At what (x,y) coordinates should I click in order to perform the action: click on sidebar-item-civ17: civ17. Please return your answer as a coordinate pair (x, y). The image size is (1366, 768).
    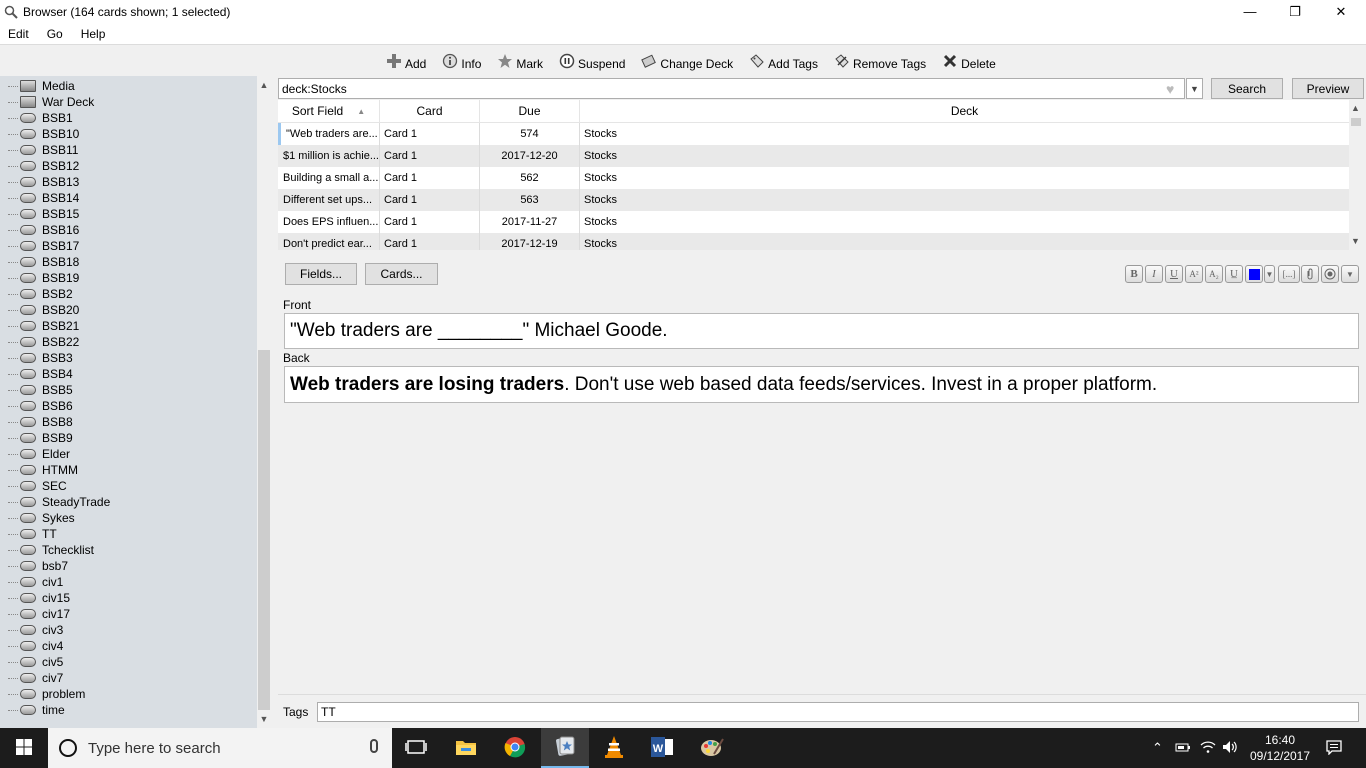
    Looking at the image, I should click on (39, 614).